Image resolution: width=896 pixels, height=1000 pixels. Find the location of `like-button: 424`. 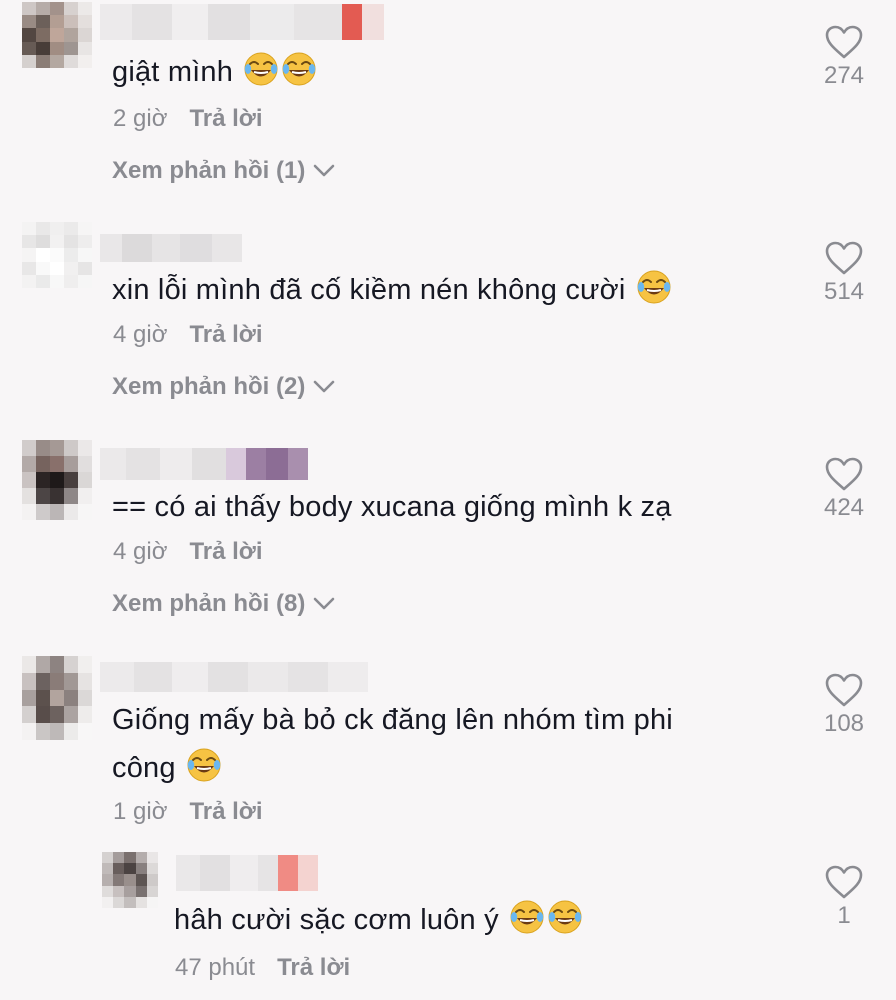

like-button: 424 is located at coordinates (844, 489).